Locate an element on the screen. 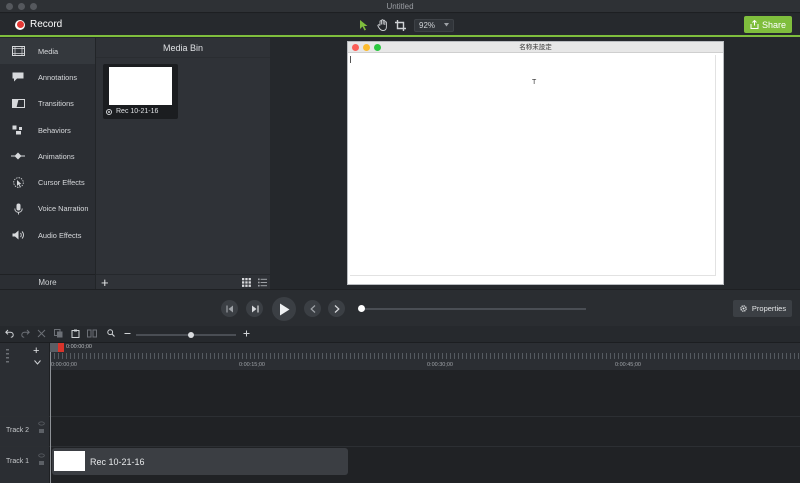 The height and width of the screenshot is (483, 800). chevron-down-icon is located at coordinates (446, 25).